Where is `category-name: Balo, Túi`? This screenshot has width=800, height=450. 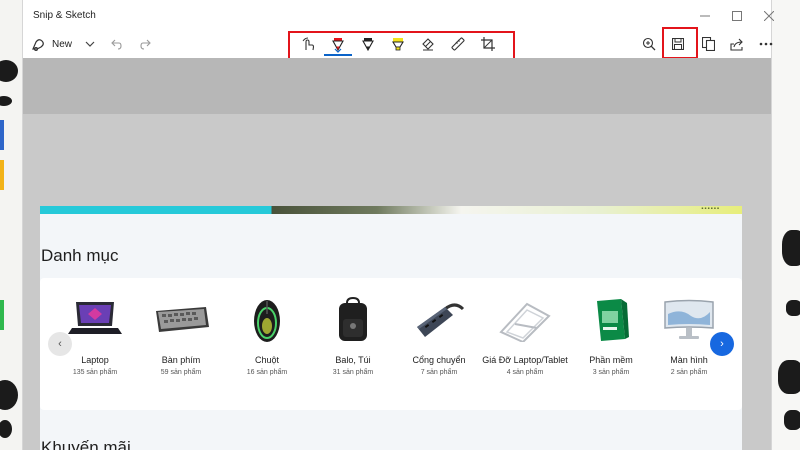
category-name: Balo, Túi is located at coordinates (353, 360).